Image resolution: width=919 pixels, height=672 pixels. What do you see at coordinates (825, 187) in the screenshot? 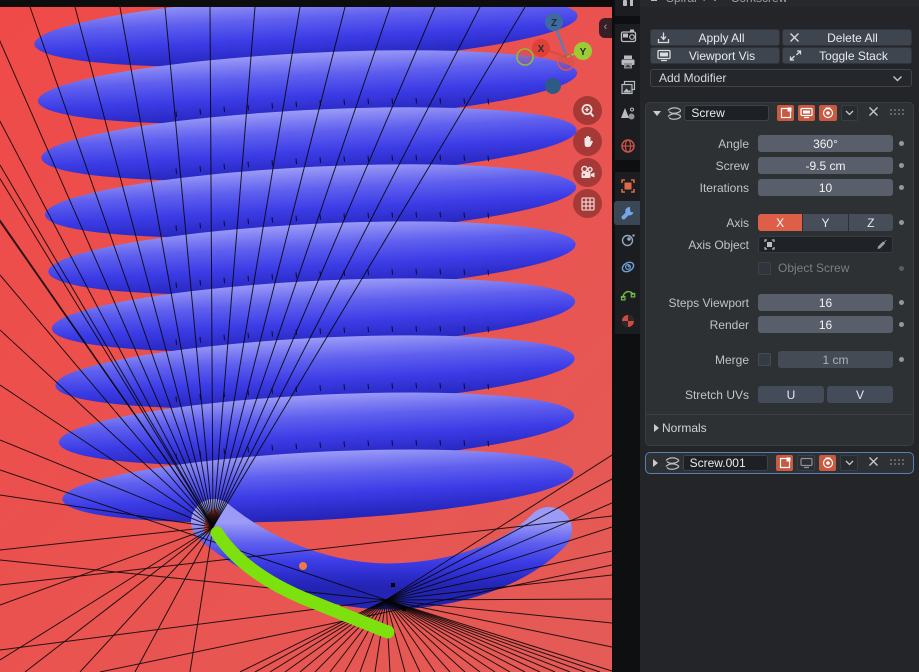
I see `iterations-slider: 10` at bounding box center [825, 187].